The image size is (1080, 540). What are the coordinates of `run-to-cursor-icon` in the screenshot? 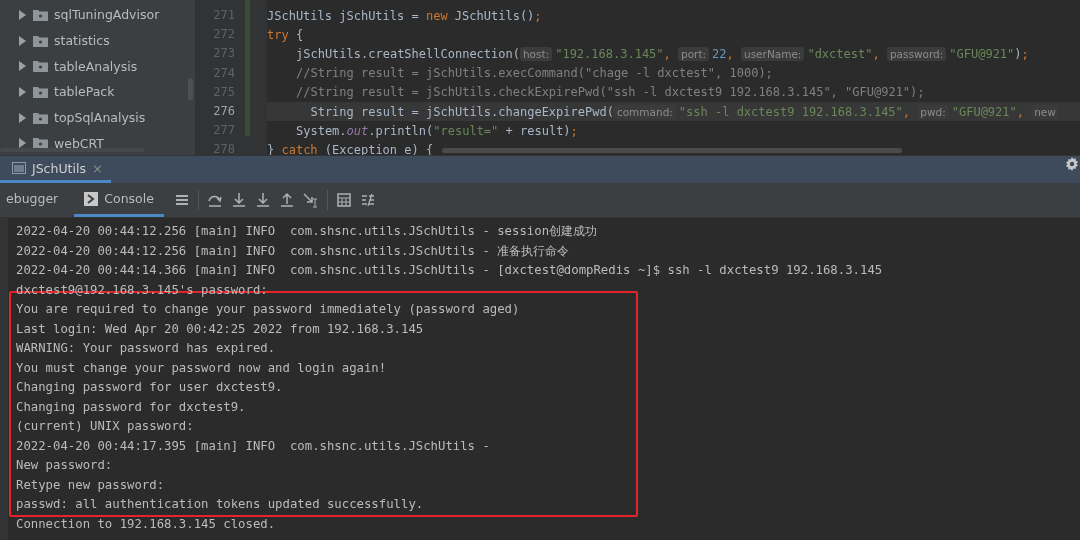 It's located at (310, 200).